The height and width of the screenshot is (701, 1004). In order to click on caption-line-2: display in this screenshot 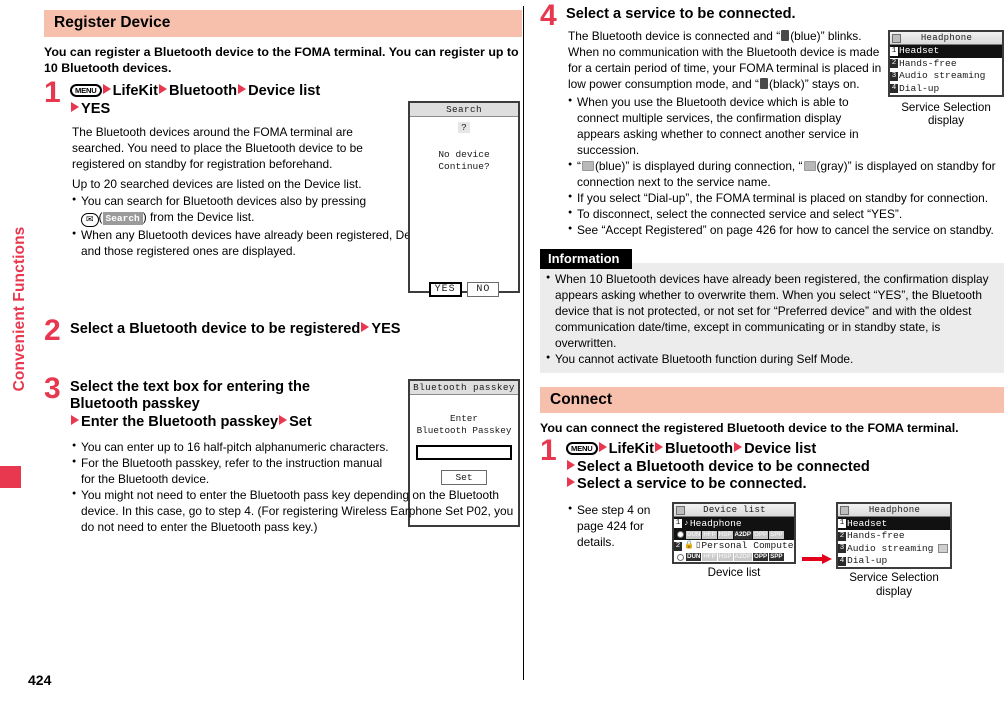, I will do `click(946, 121)`.